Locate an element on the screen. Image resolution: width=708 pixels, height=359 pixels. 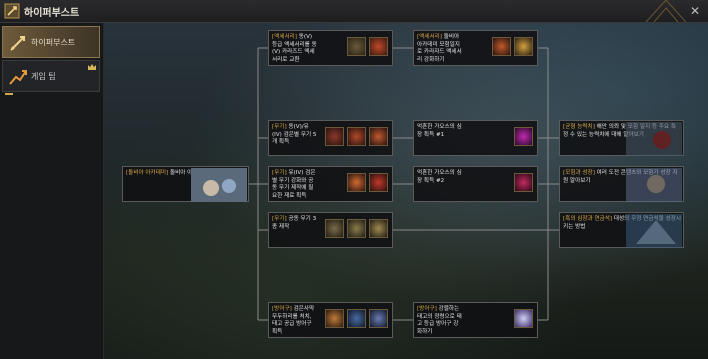
node-text: [무기] 공동 무기 3종 제작 is located at coordinates (294, 223).